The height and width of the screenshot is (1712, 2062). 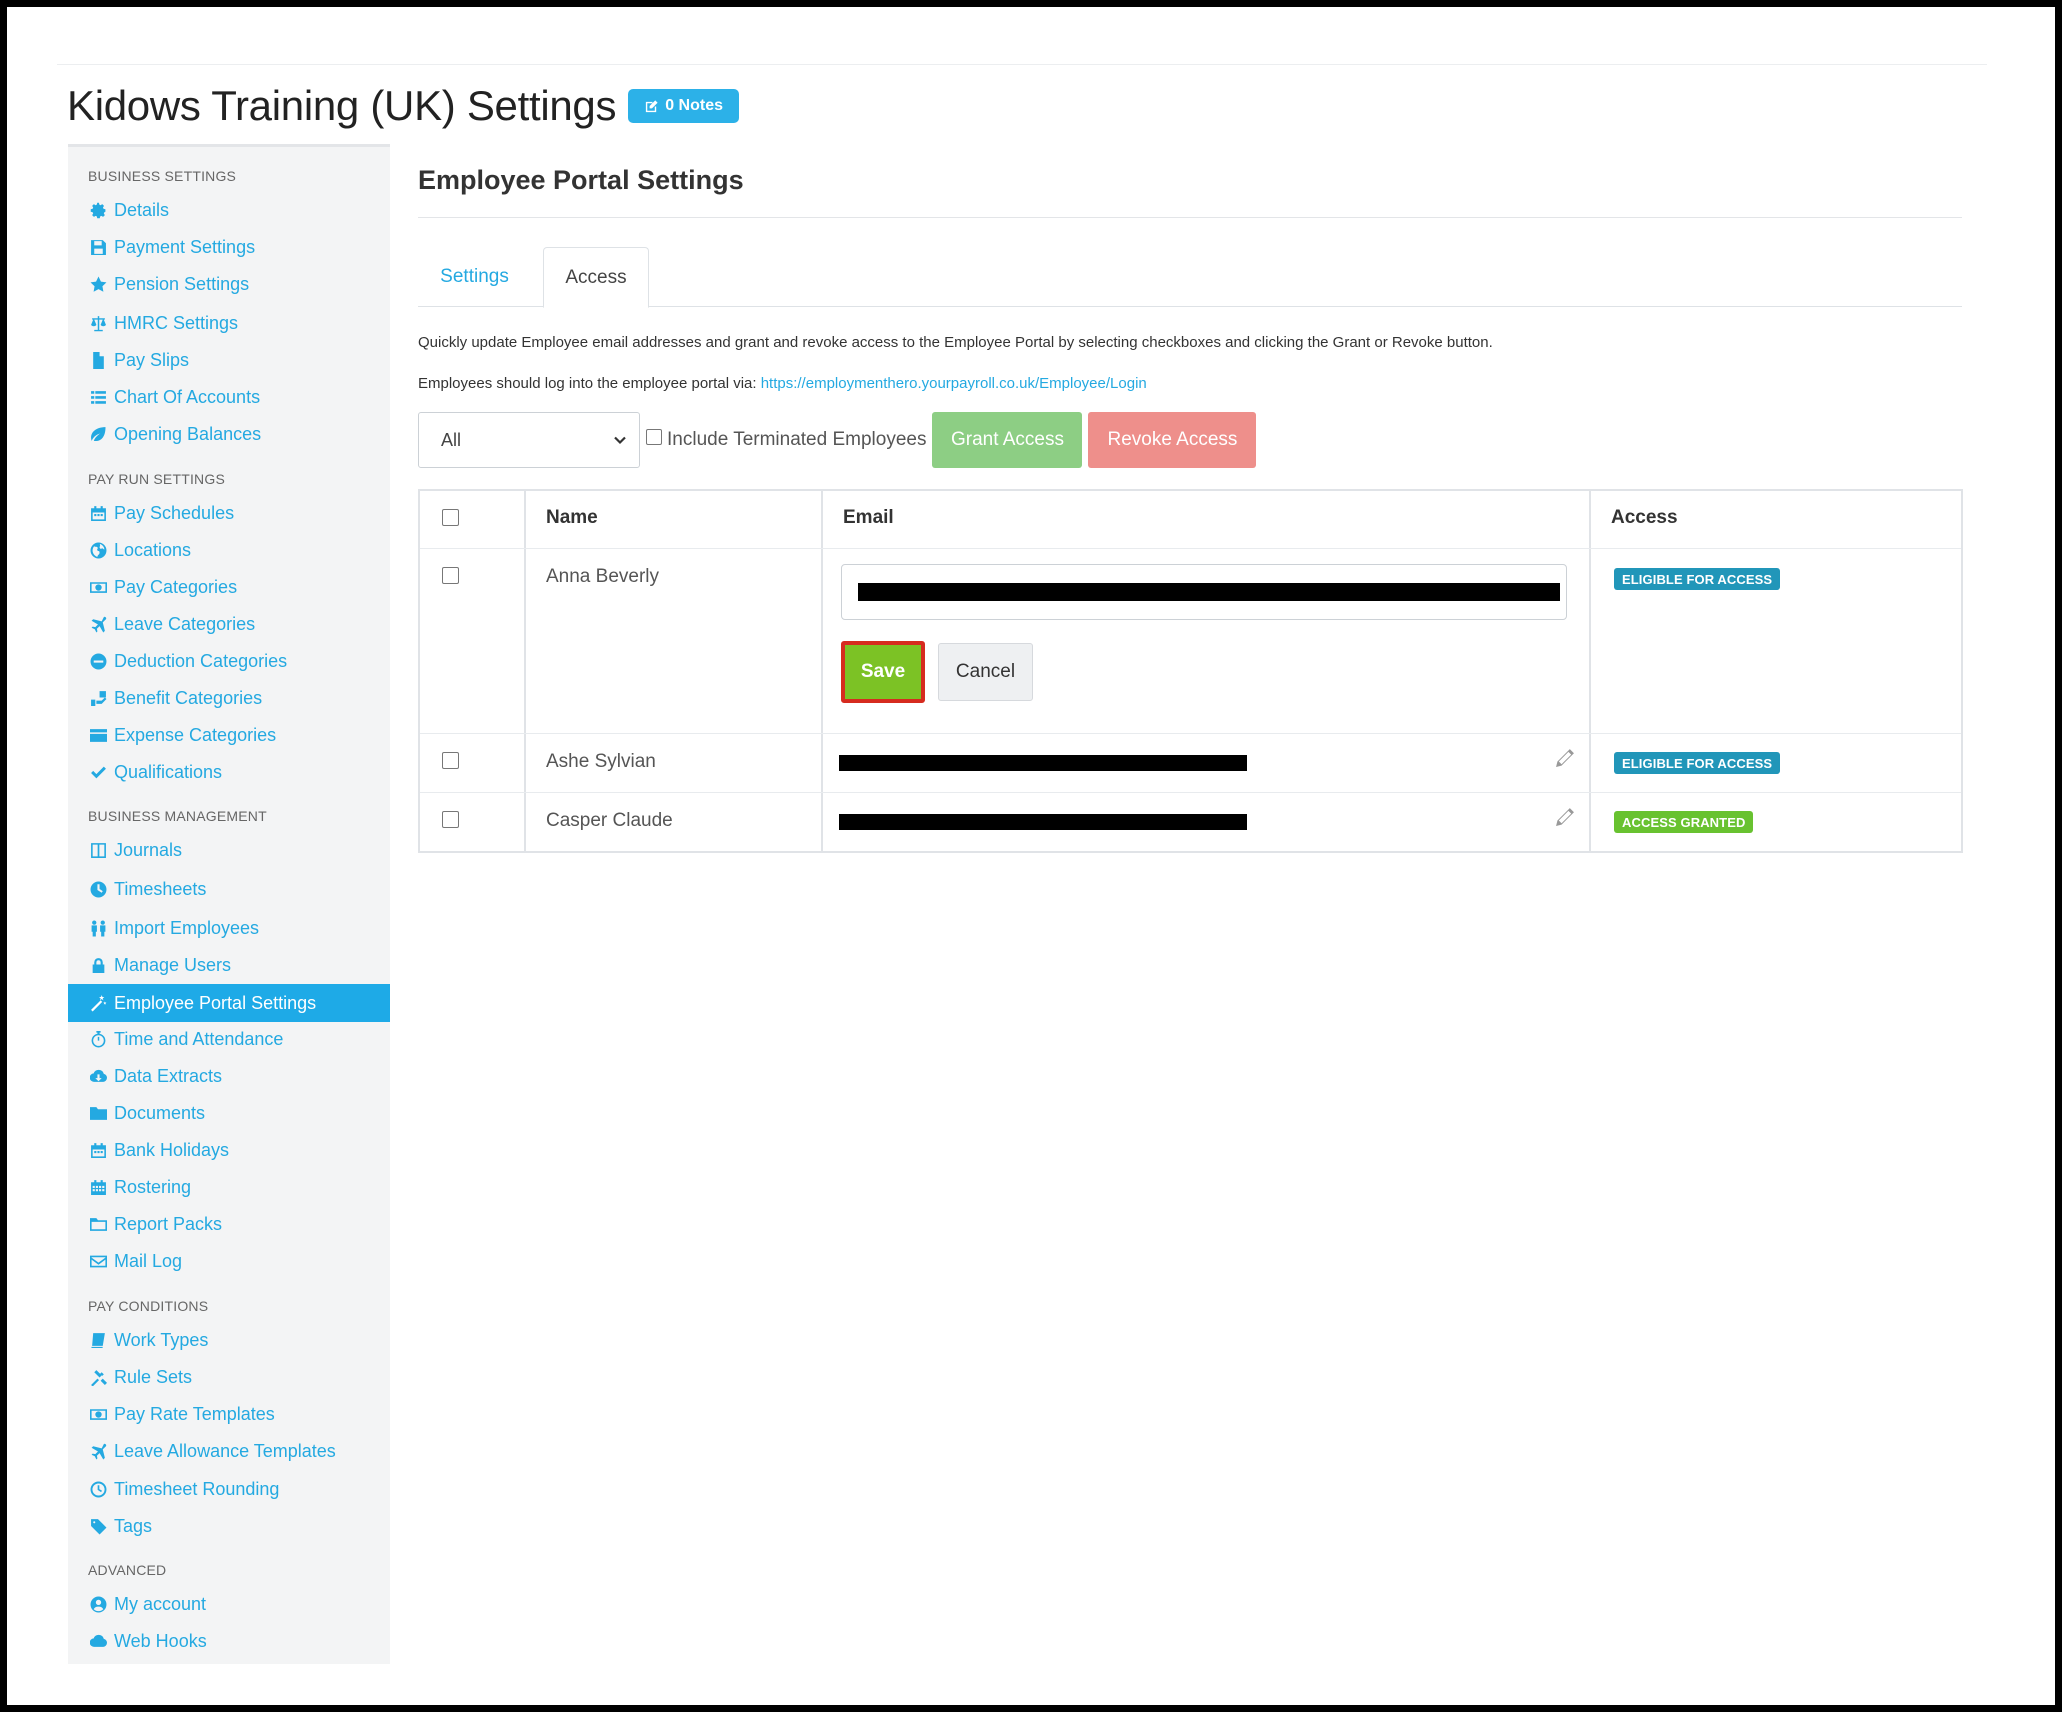 I want to click on sidebar-item-label: Pay Slips, so click(x=152, y=359).